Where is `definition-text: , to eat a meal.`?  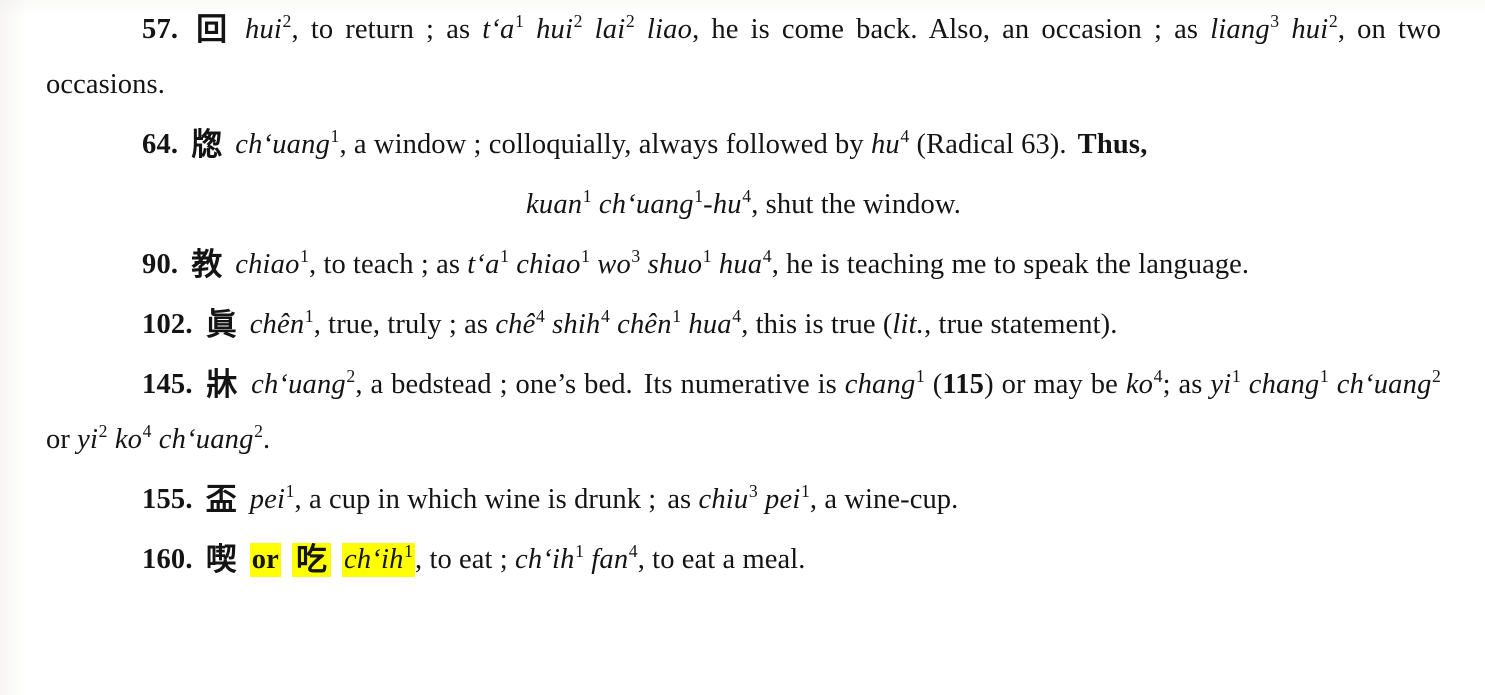 definition-text: , to eat a meal. is located at coordinates (721, 559).